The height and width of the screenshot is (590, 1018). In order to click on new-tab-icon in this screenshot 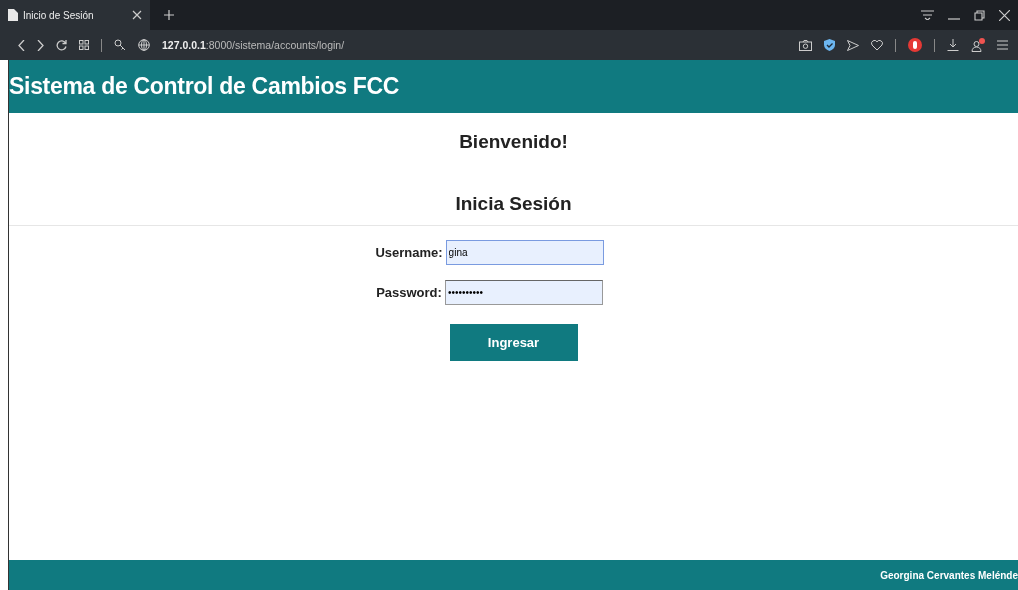, I will do `click(169, 15)`.